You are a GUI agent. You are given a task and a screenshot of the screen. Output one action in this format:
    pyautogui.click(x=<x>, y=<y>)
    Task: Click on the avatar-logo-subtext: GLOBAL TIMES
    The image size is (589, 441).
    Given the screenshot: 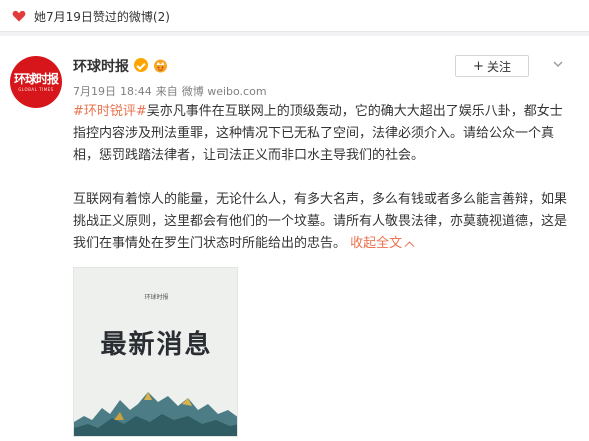 What is the action you would take?
    pyautogui.click(x=36, y=89)
    